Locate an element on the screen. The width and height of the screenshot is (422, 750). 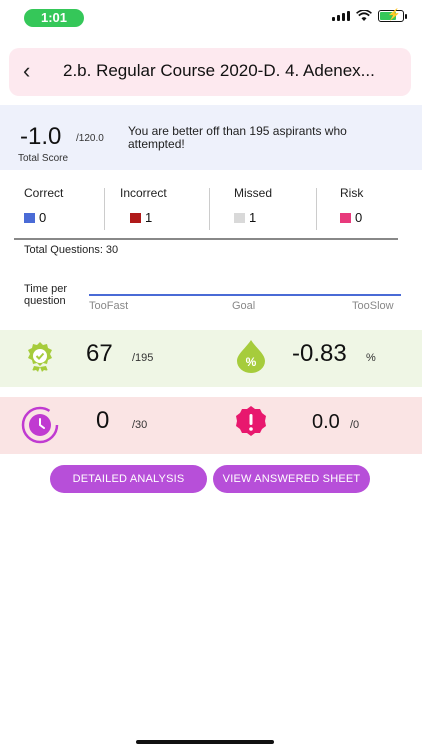
incorrect-swatch is located at coordinates (135, 217).